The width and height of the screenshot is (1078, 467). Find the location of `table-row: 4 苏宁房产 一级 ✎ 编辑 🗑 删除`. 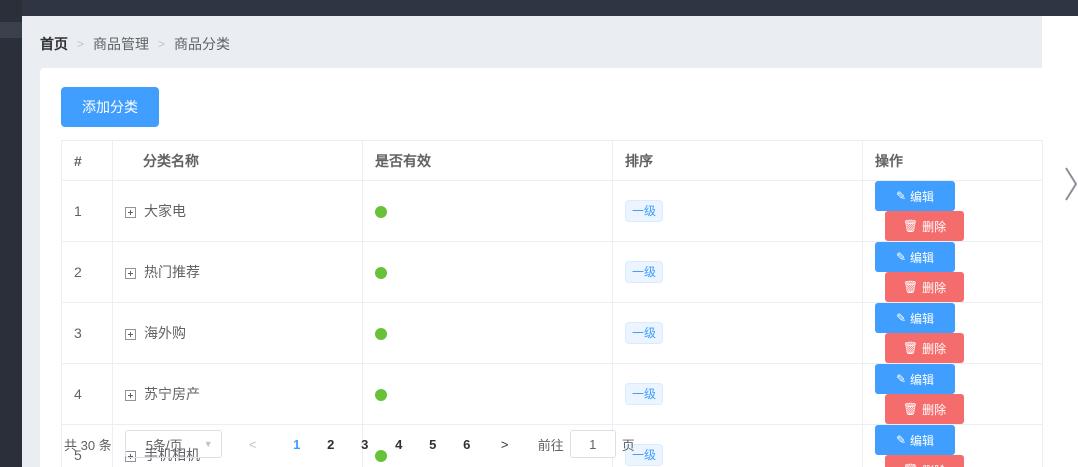

table-row: 4 苏宁房产 一级 ✎ 编辑 🗑 删除 is located at coordinates (552, 394).